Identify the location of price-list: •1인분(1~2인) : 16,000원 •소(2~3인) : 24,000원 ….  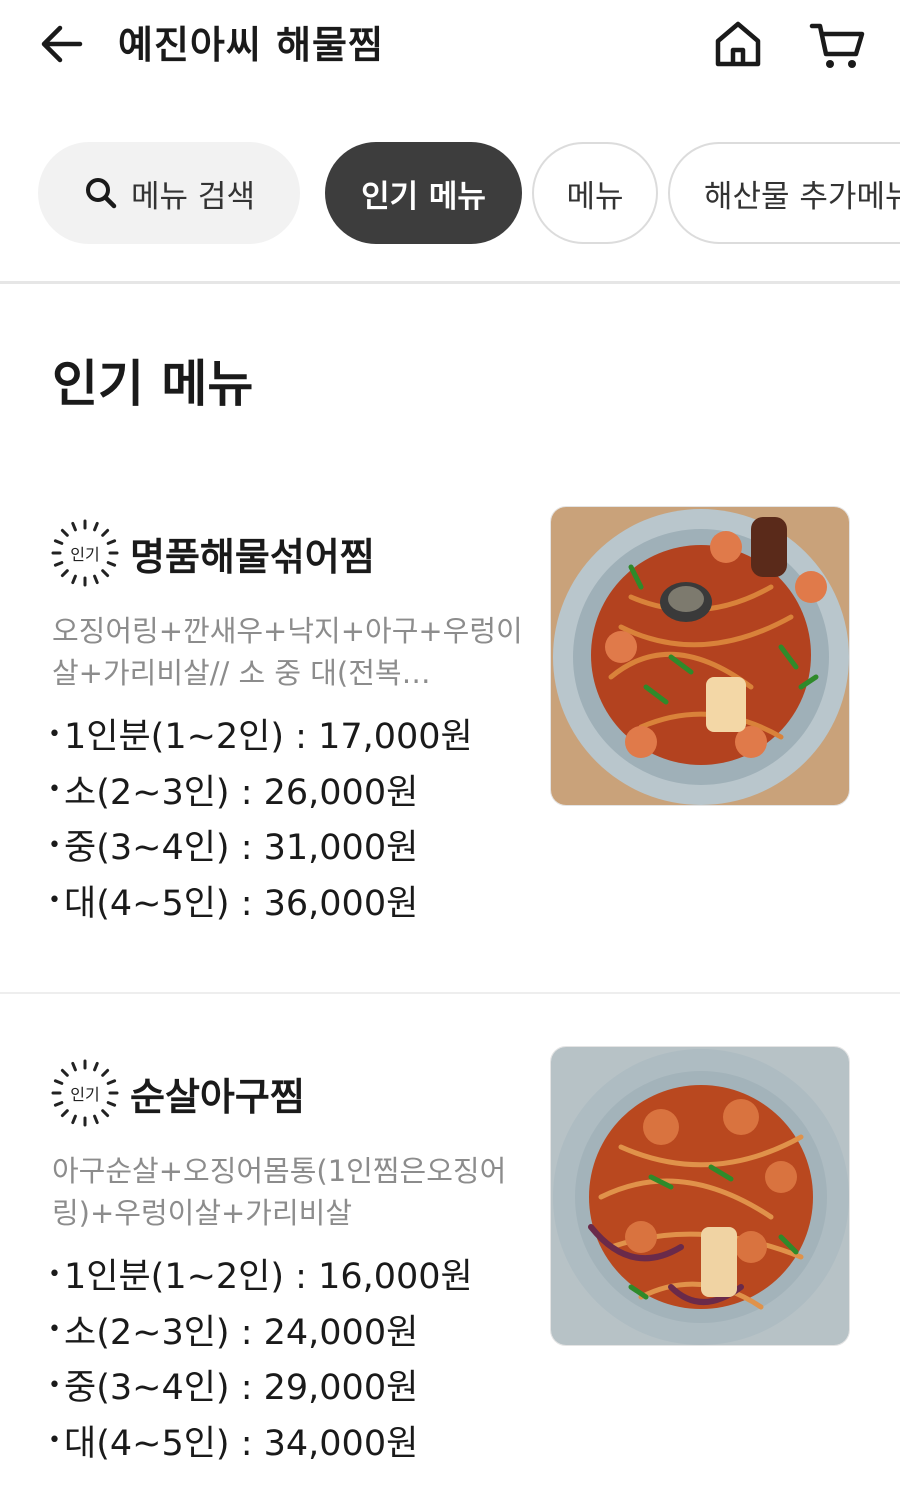
(260, 1361).